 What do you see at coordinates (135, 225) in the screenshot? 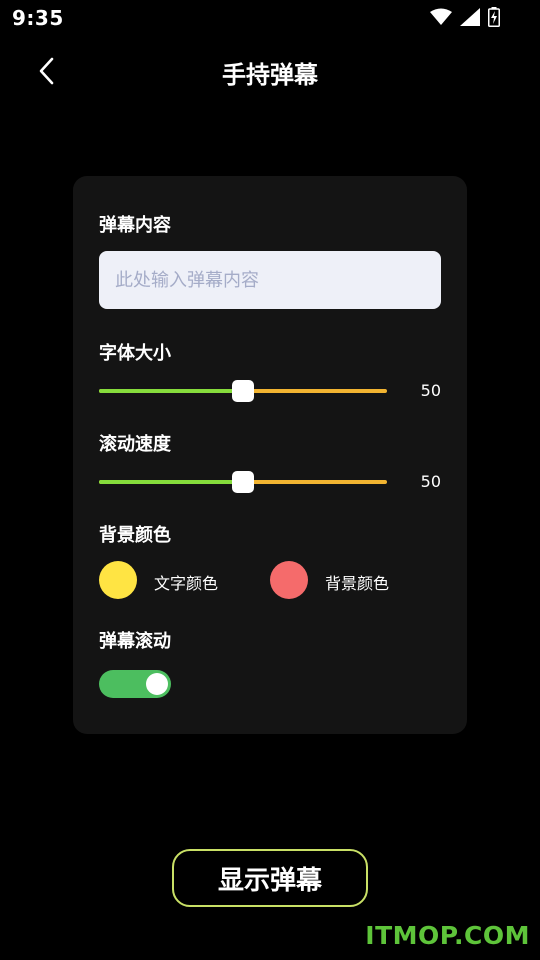
I see `content-label: 弹幕内容` at bounding box center [135, 225].